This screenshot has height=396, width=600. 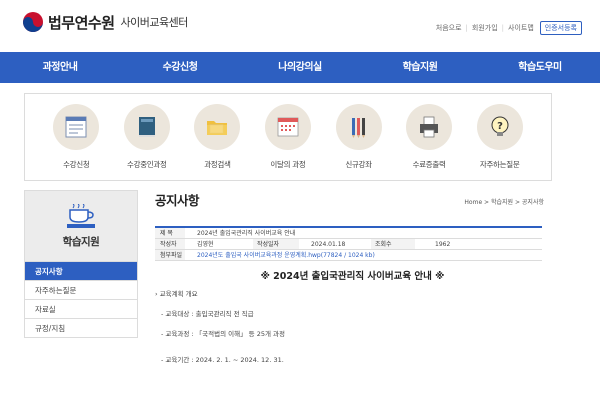 What do you see at coordinates (328, 244) in the screenshot?
I see `post-date: 2024.01.18` at bounding box center [328, 244].